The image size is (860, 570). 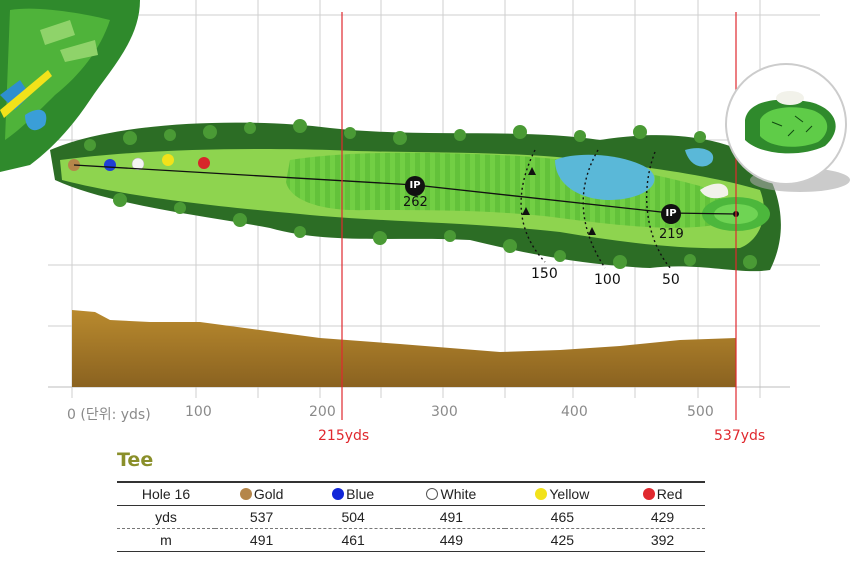 What do you see at coordinates (166, 493) in the screenshot?
I see `header-hole: Hole 16` at bounding box center [166, 493].